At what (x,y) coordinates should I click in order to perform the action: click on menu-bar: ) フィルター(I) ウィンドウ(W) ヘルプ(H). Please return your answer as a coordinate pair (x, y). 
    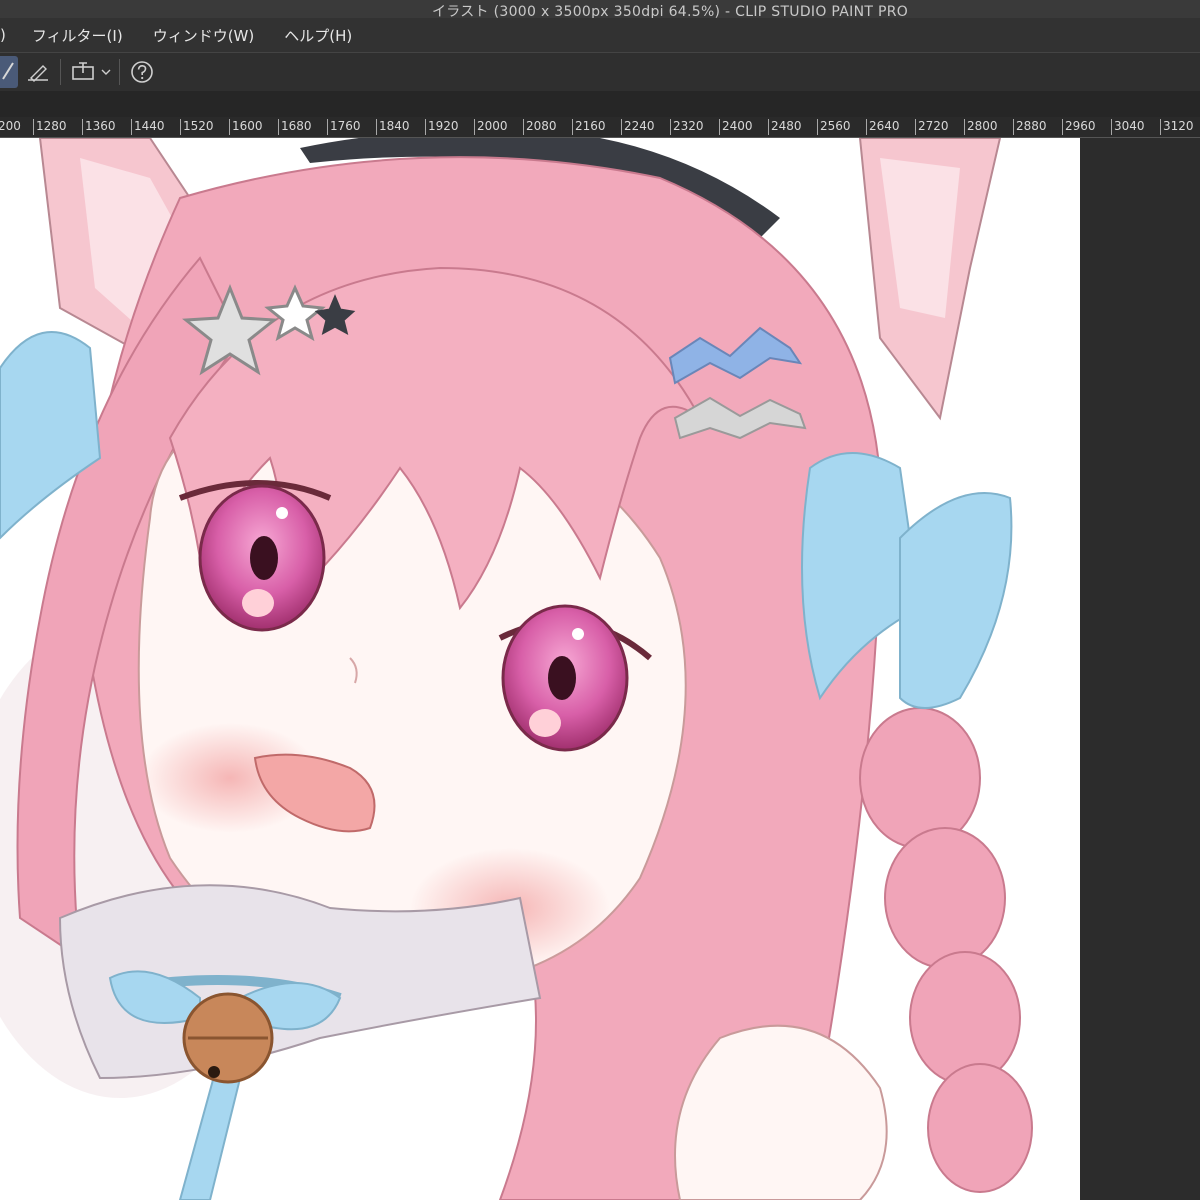
    Looking at the image, I should click on (600, 35).